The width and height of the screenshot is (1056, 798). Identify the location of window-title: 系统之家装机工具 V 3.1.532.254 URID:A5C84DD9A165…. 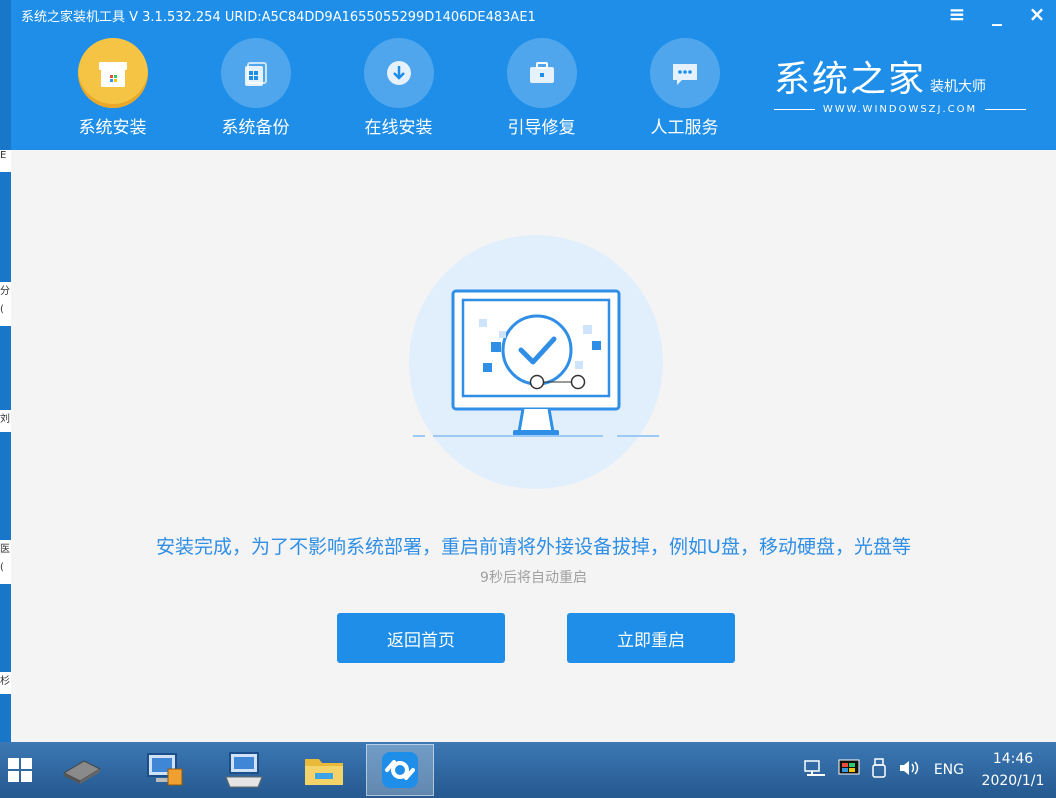
(278, 17).